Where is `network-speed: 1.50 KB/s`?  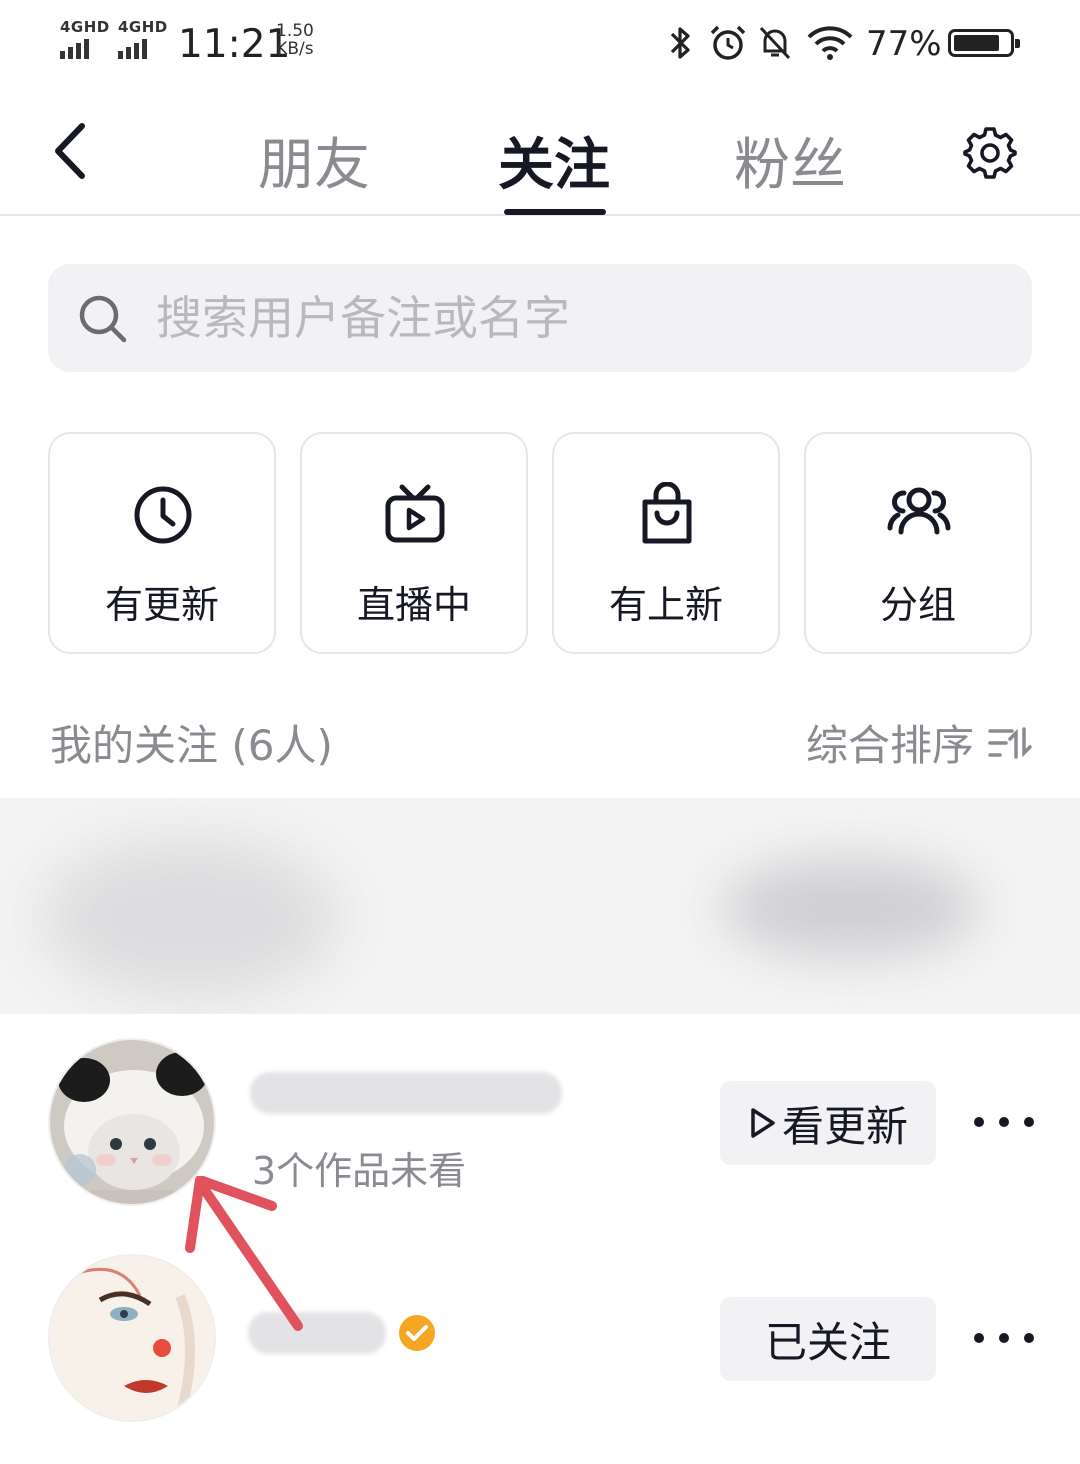
network-speed: 1.50 KB/s is located at coordinates (295, 40).